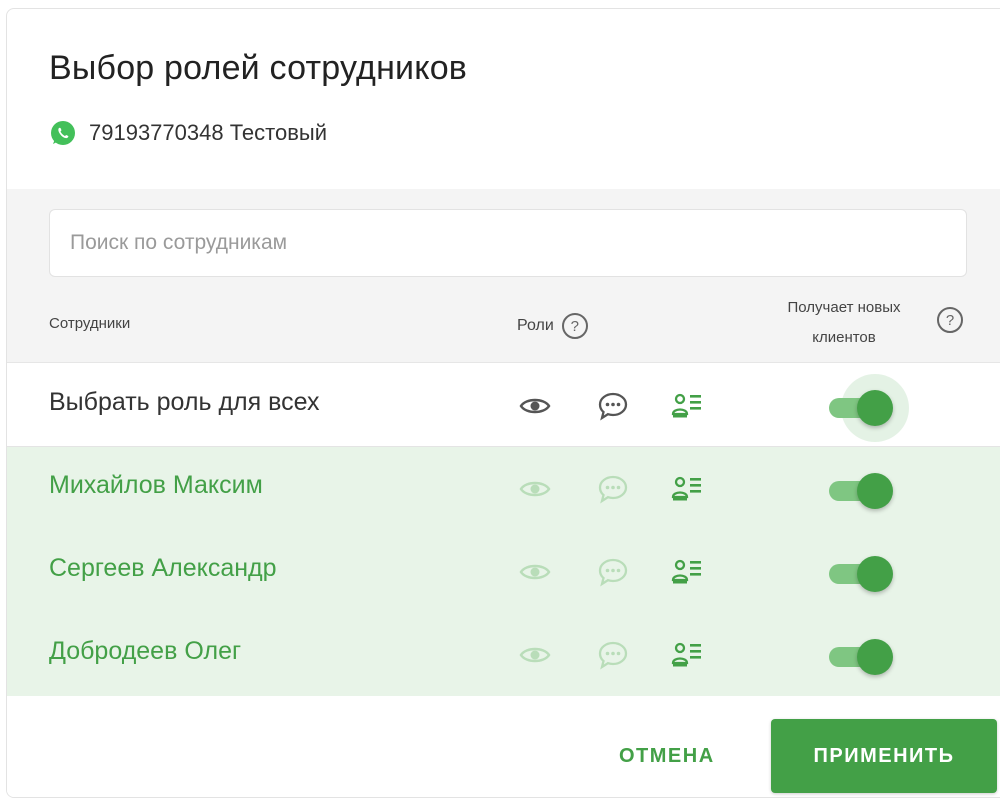 The height and width of the screenshot is (798, 1000). I want to click on account-row: 79193770348 Тестовый, so click(188, 133).